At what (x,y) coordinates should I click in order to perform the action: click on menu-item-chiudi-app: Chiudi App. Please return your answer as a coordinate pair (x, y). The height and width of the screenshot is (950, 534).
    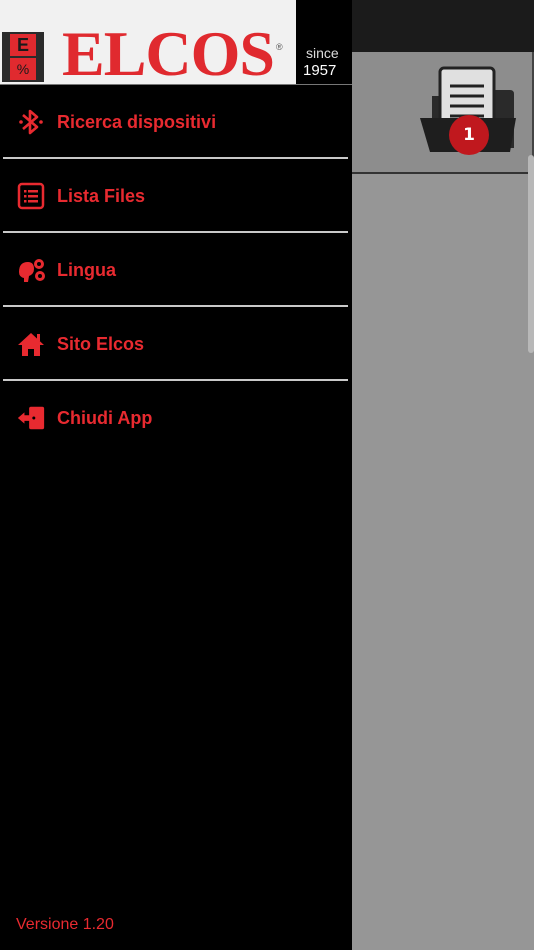
    Looking at the image, I should click on (176, 418).